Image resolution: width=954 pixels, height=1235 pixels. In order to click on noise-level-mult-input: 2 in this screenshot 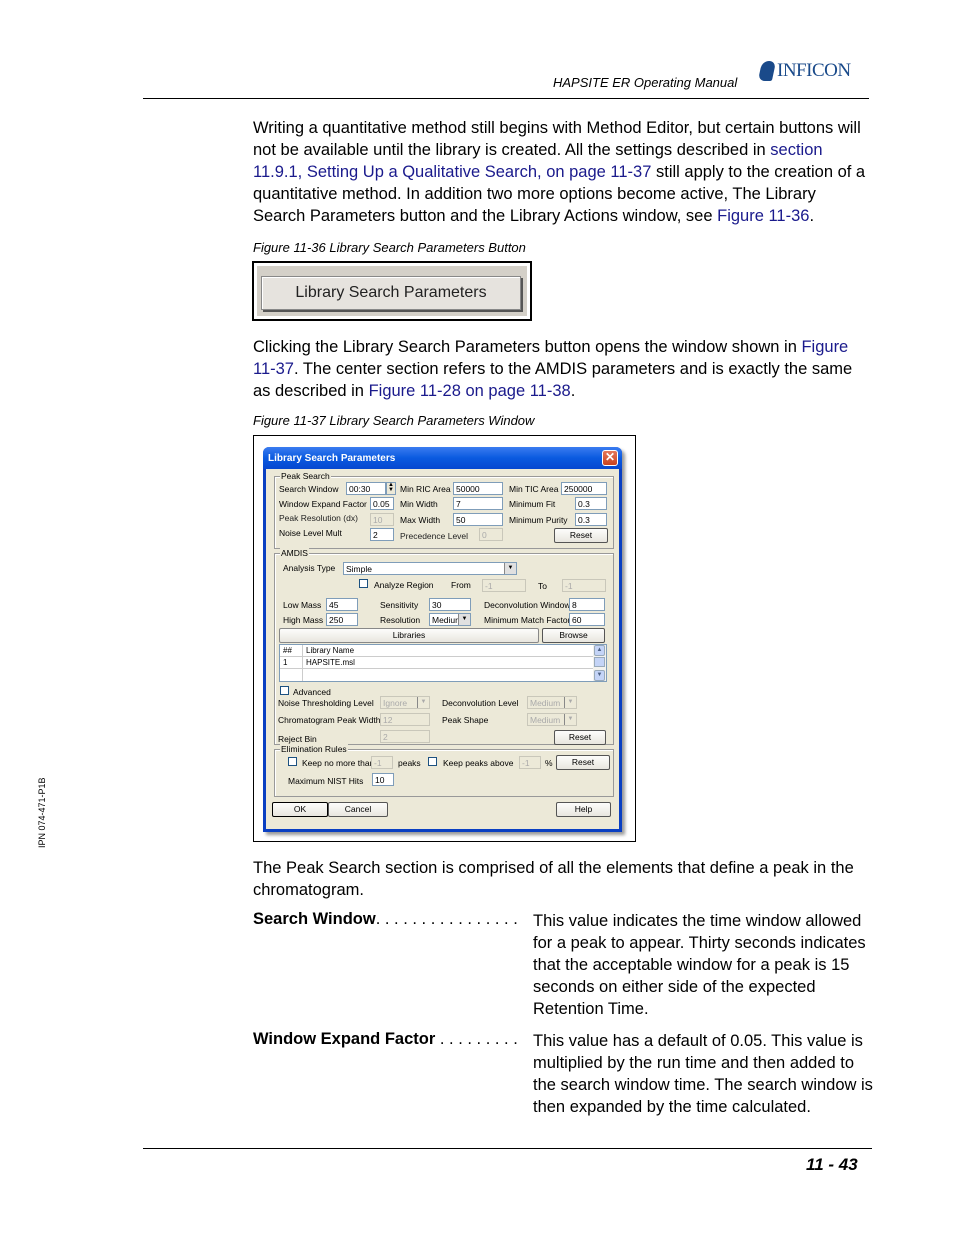, I will do `click(382, 534)`.